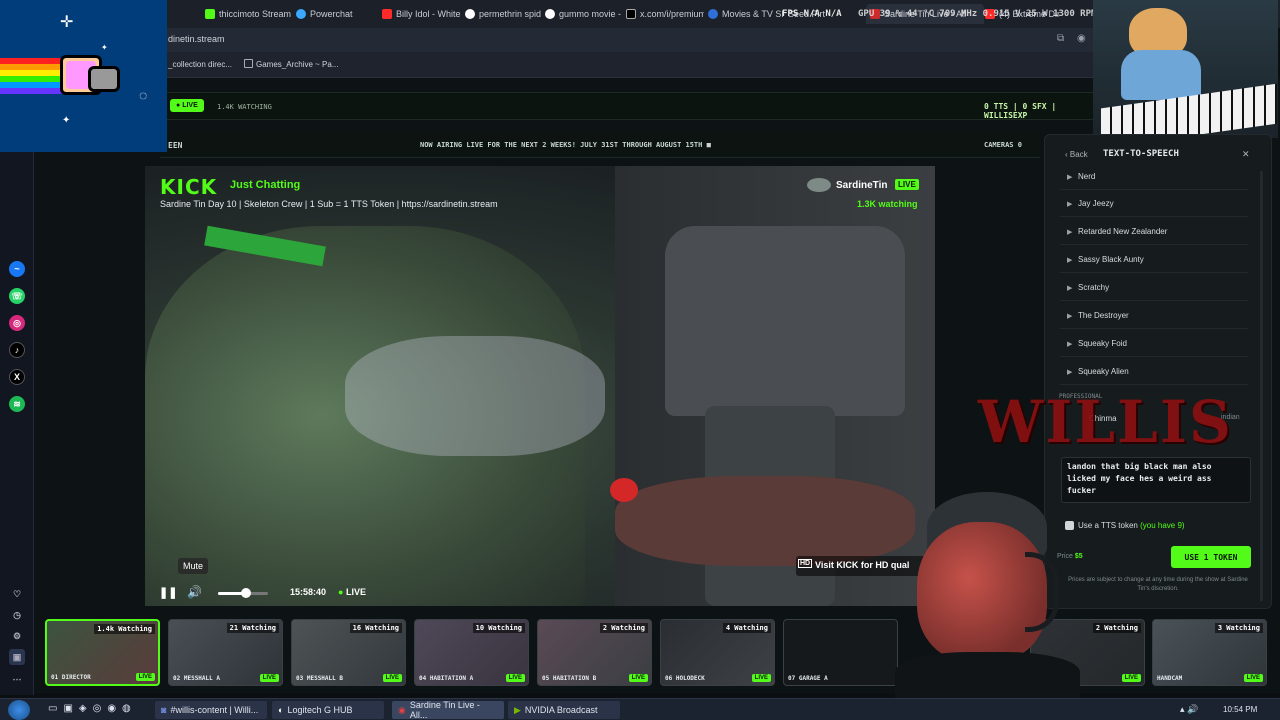  Describe the element at coordinates (17, 269) in the screenshot. I see `messenger-icon: ~` at that location.